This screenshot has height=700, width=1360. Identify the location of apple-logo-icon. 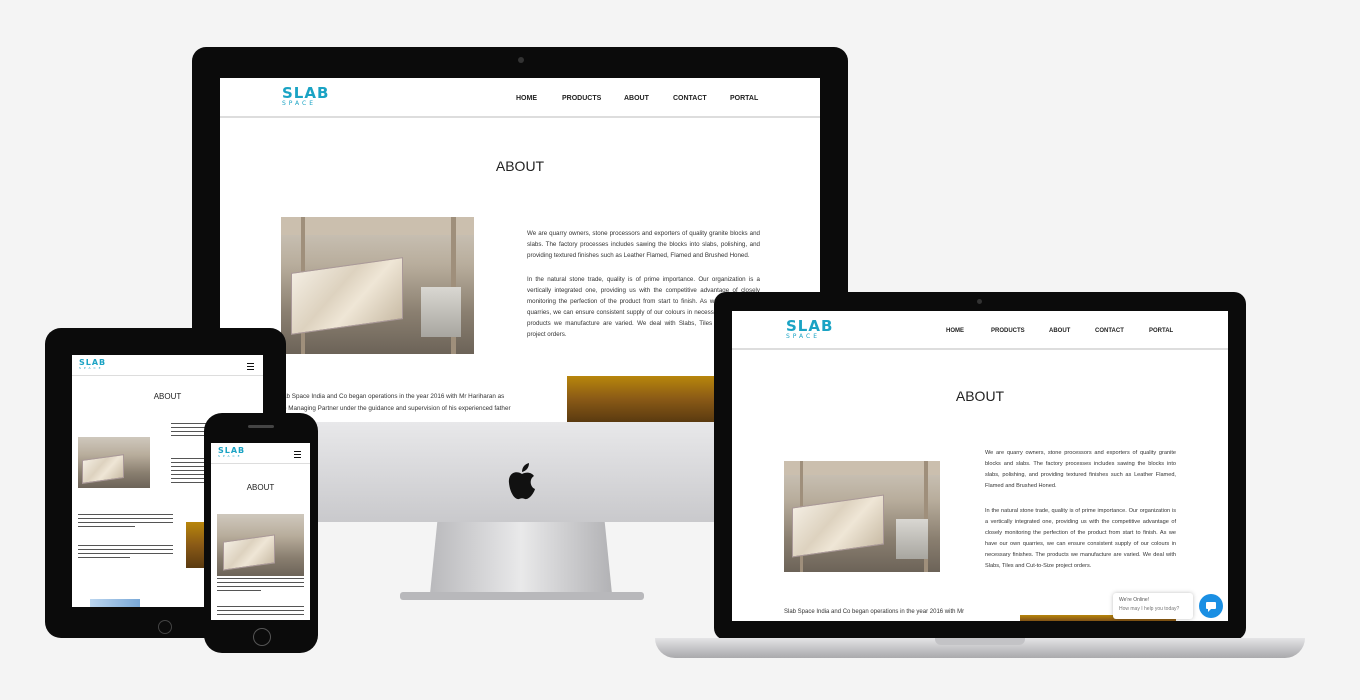
(522, 482).